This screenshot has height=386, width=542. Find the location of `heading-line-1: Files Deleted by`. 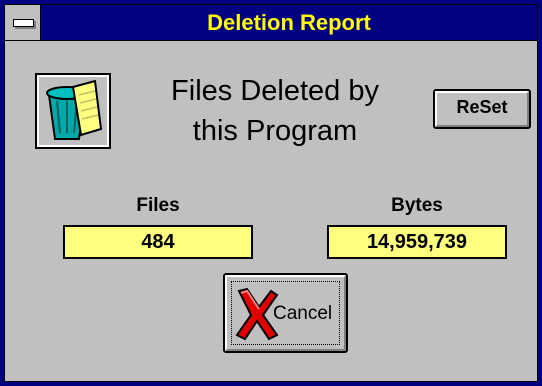

heading-line-1: Files Deleted by is located at coordinates (275, 91).